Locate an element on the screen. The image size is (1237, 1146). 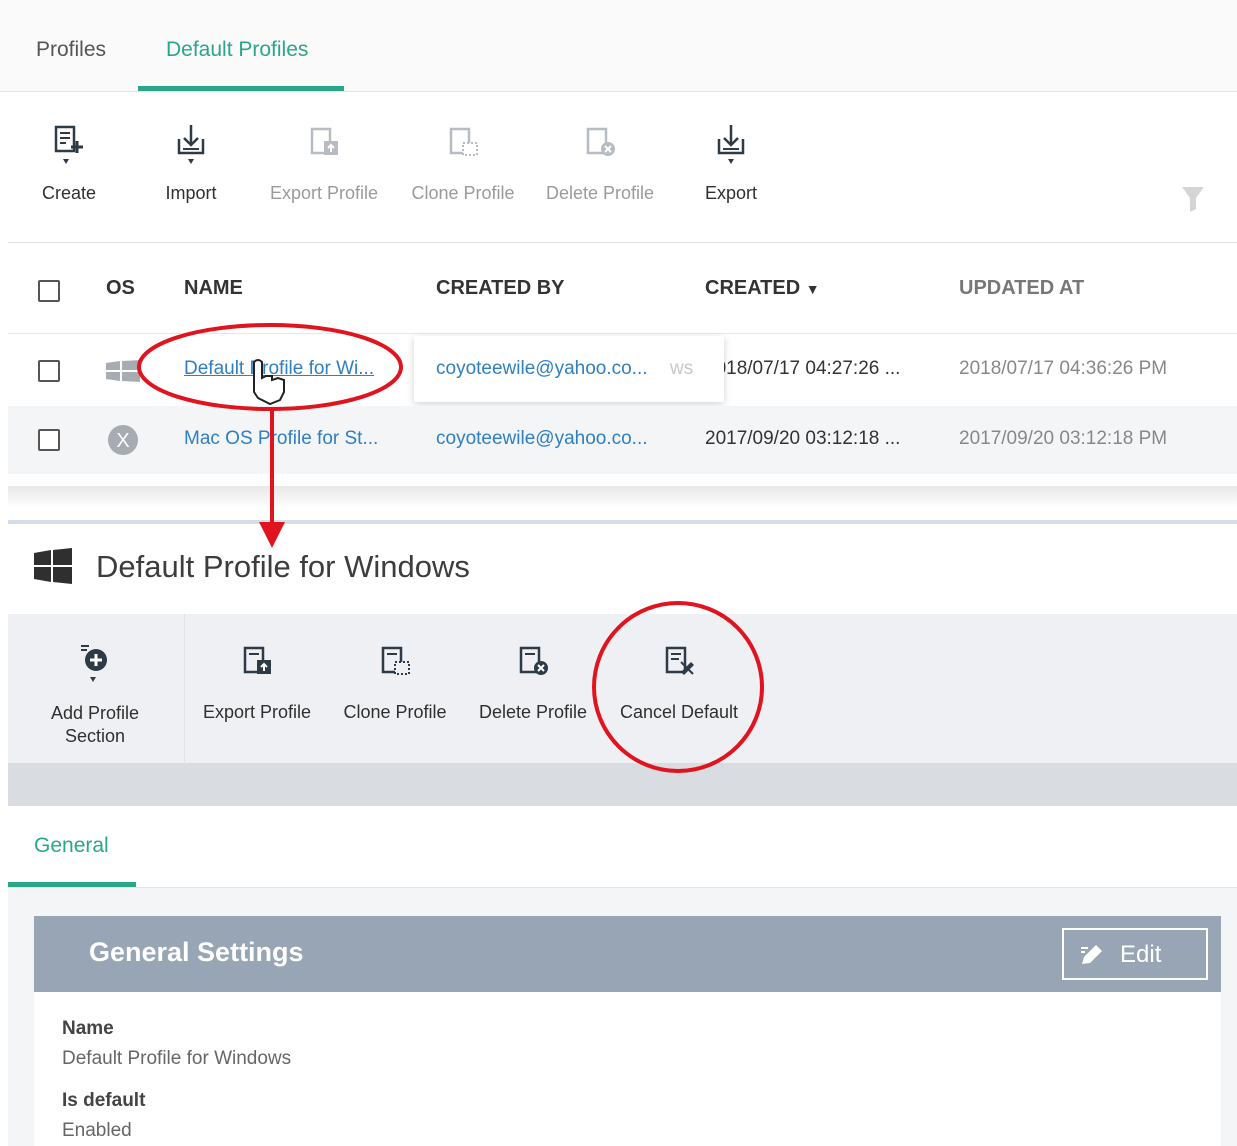
edit-button: Edit is located at coordinates (1135, 954).